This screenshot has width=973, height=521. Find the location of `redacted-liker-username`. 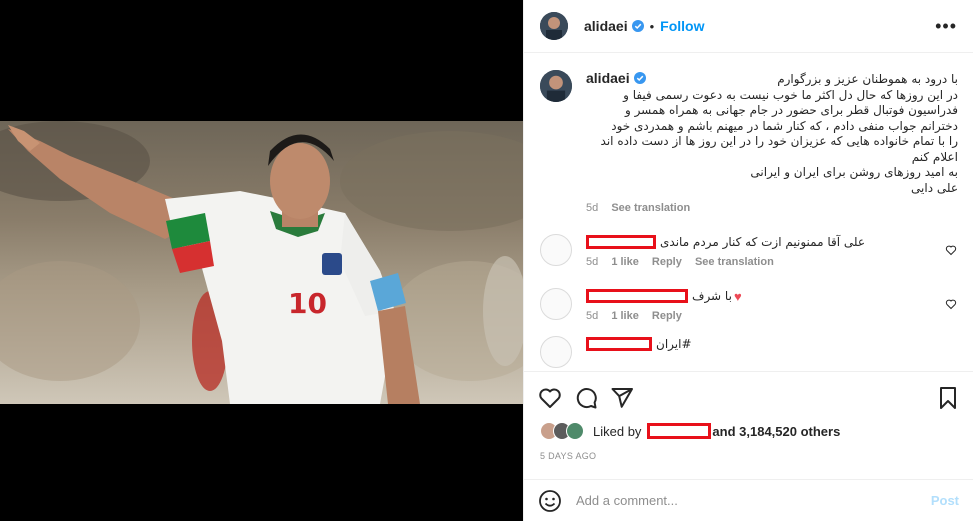

redacted-liker-username is located at coordinates (679, 431).